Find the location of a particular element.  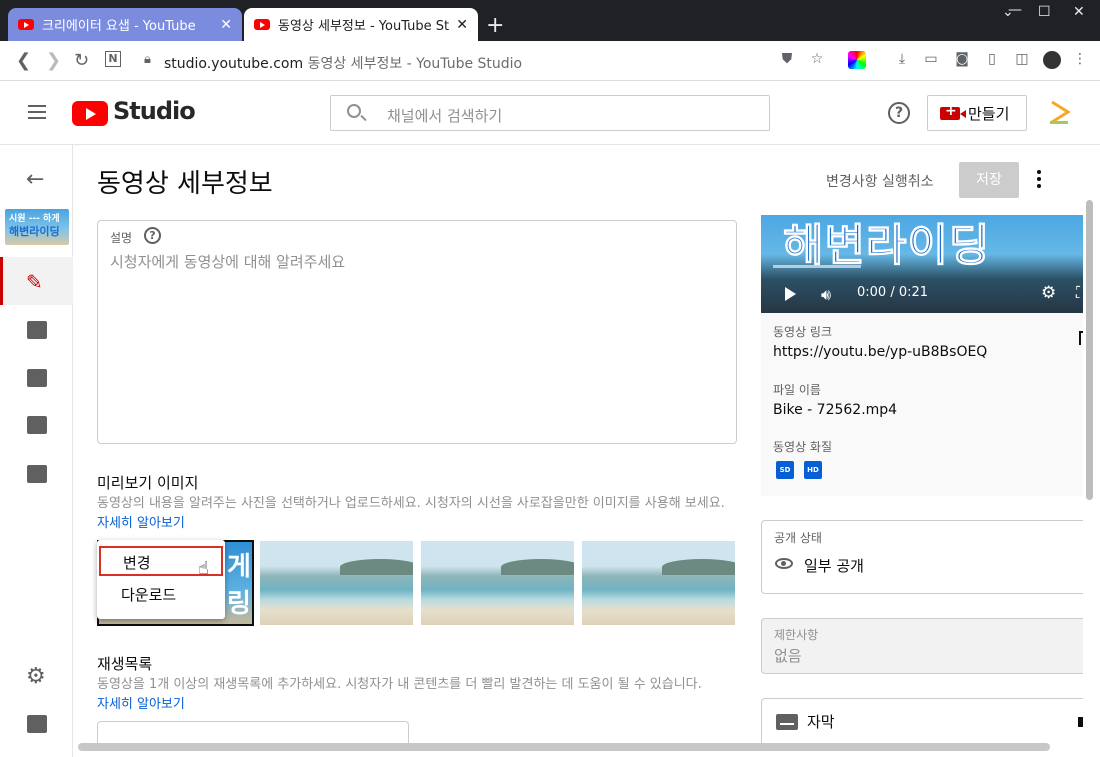

minimize-icon: — is located at coordinates (1015, 10).